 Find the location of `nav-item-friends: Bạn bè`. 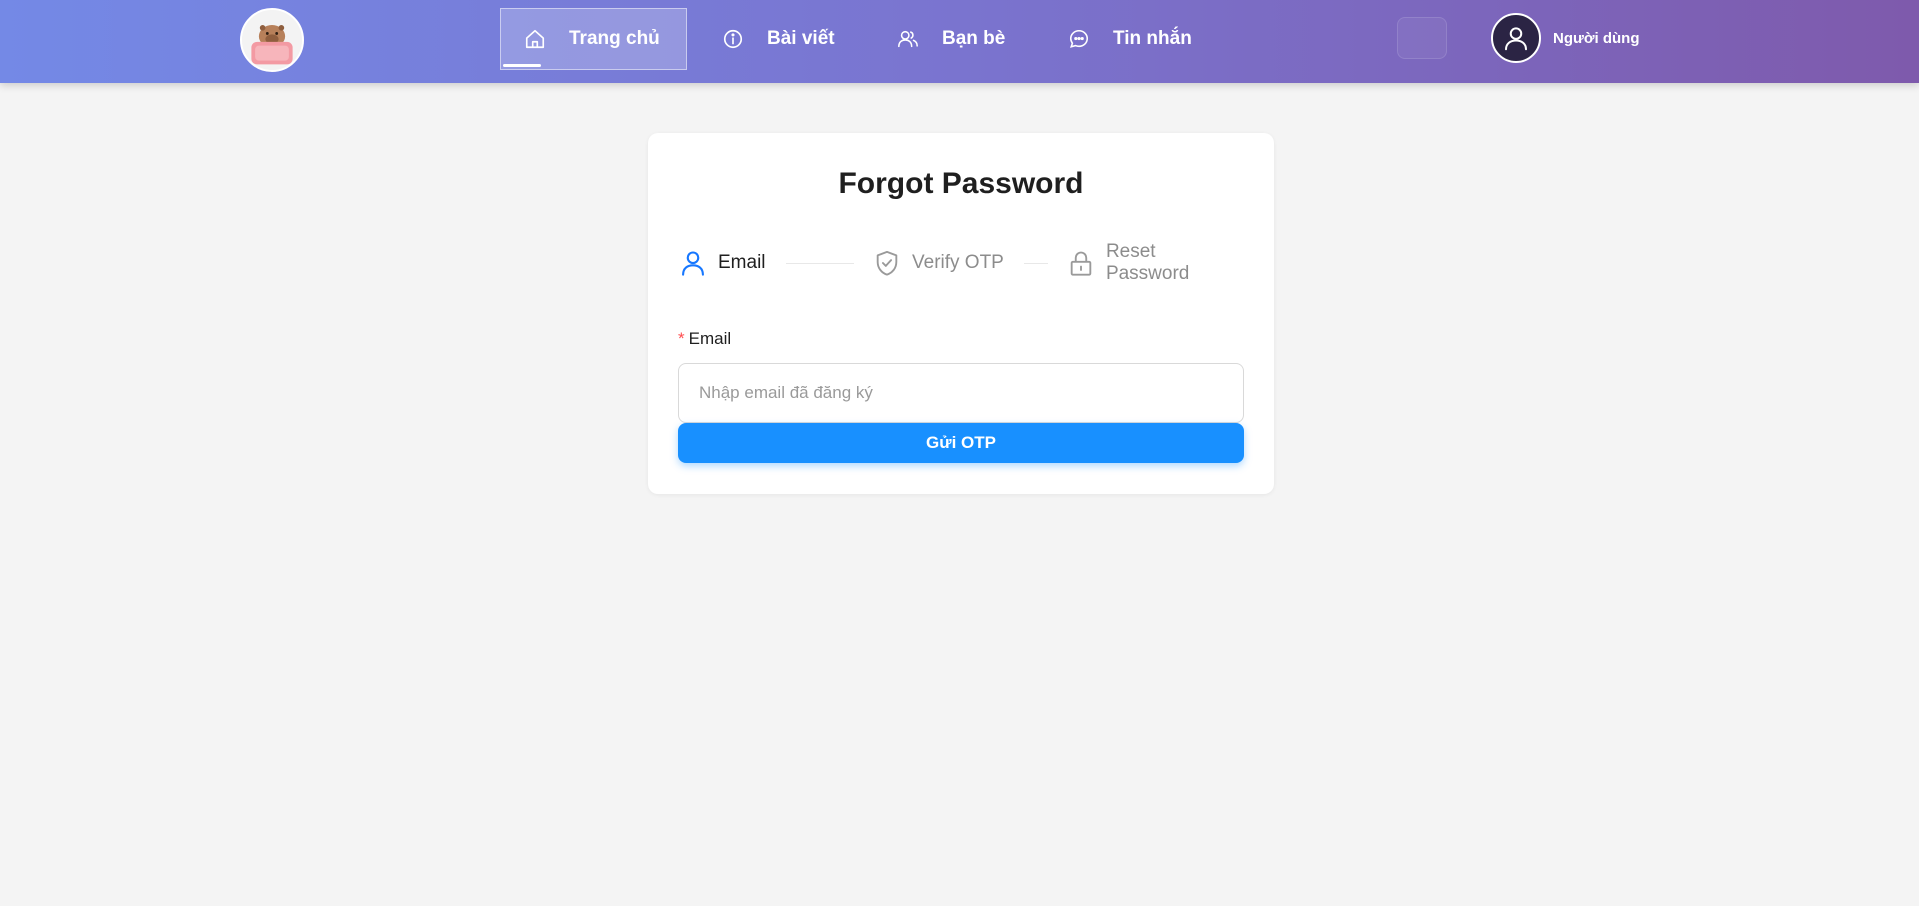

nav-item-friends: Bạn bè is located at coordinates (950, 39).